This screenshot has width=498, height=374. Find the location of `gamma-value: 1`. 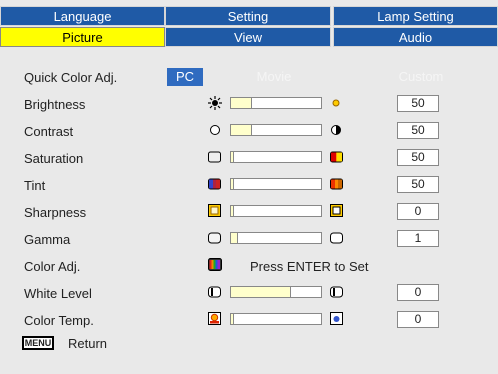

gamma-value: 1 is located at coordinates (418, 238).